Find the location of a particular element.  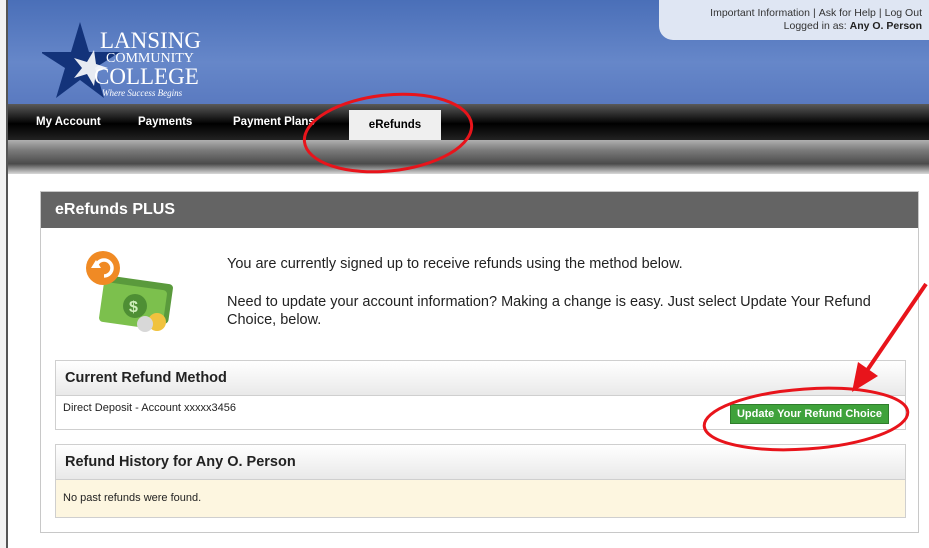

ask-for-help-link: Ask for Help is located at coordinates (847, 13).